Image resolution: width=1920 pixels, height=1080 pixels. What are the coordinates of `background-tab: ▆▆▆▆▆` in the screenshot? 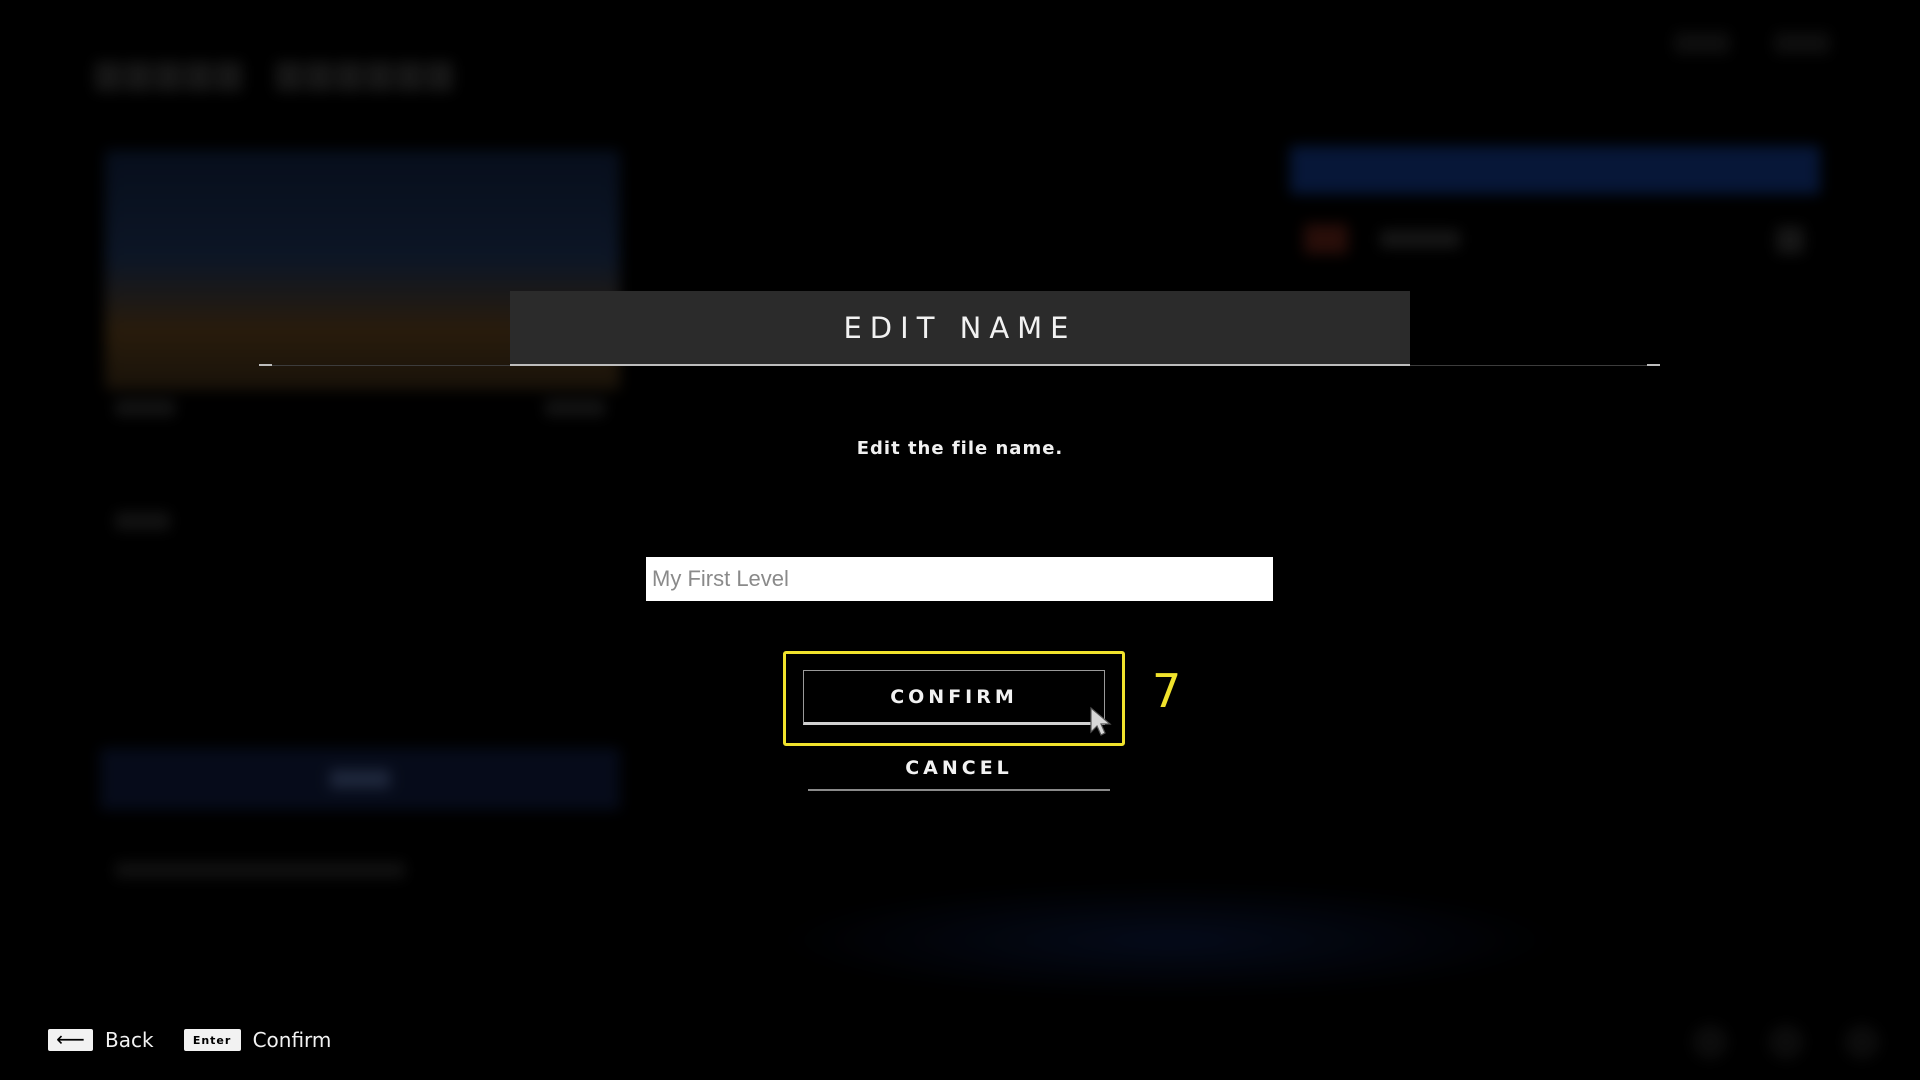 It's located at (170, 72).